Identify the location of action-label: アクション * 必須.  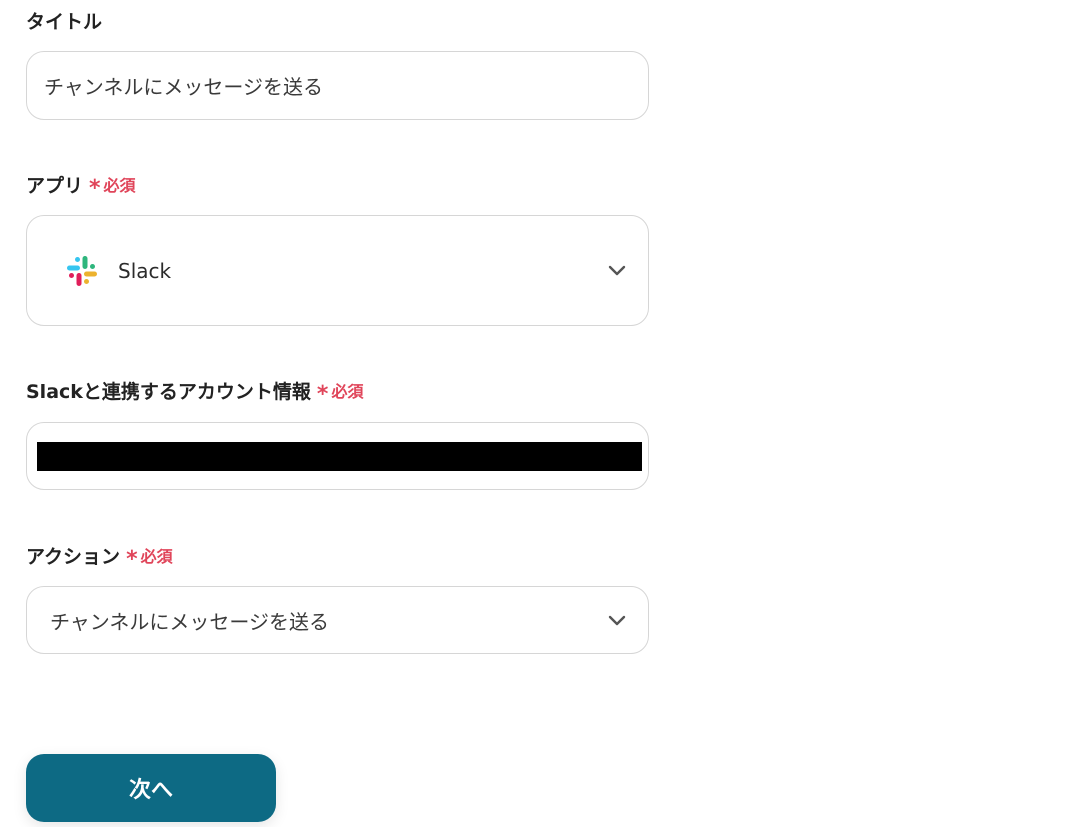
(99, 558).